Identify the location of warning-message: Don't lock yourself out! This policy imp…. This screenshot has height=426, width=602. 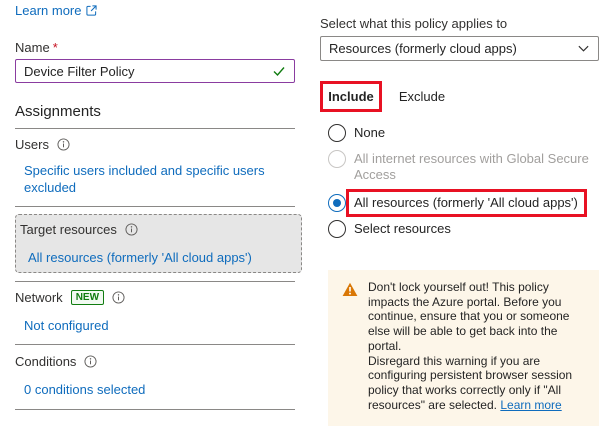
(469, 316).